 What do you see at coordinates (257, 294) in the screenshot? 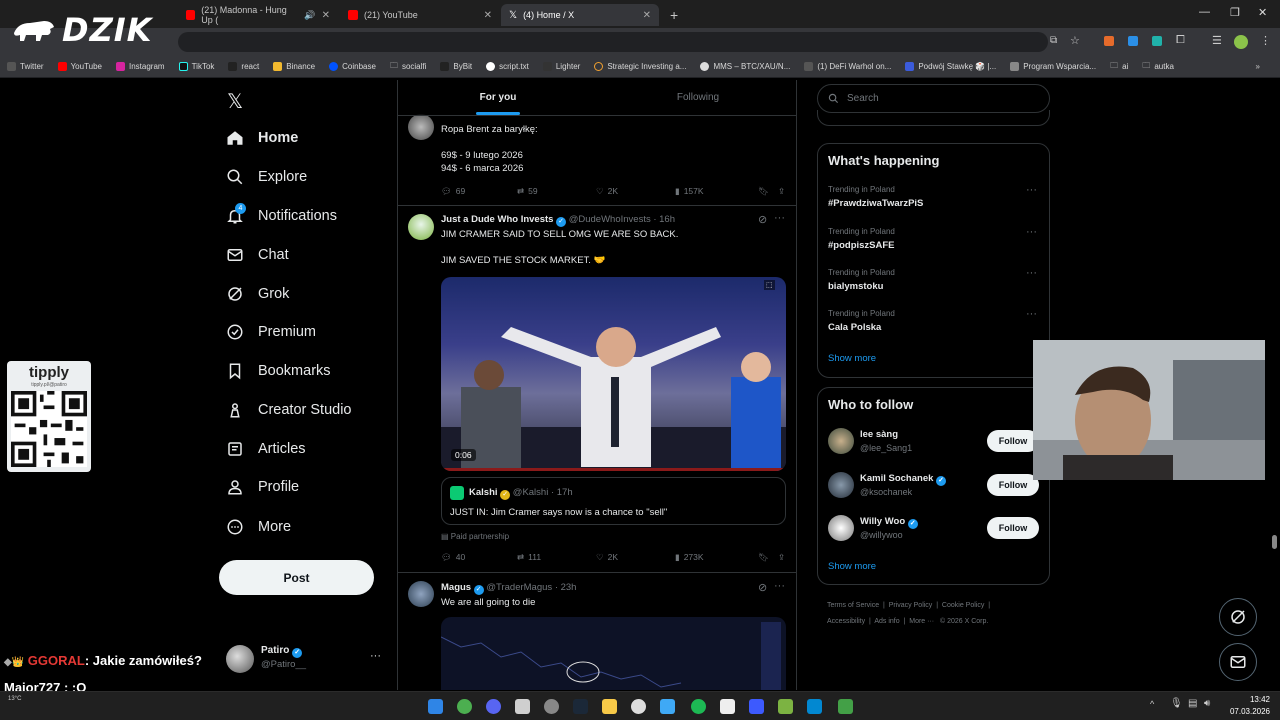
I see `nav-grok: Grok` at bounding box center [257, 294].